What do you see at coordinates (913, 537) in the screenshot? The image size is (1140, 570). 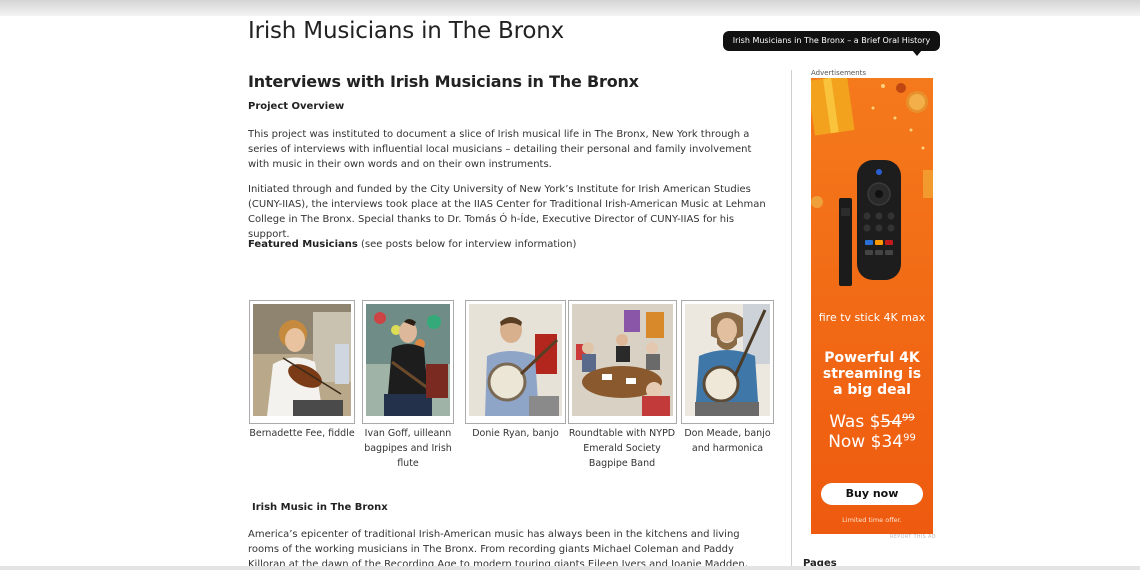 I see `report-ad-link: REPORT THIS AD` at bounding box center [913, 537].